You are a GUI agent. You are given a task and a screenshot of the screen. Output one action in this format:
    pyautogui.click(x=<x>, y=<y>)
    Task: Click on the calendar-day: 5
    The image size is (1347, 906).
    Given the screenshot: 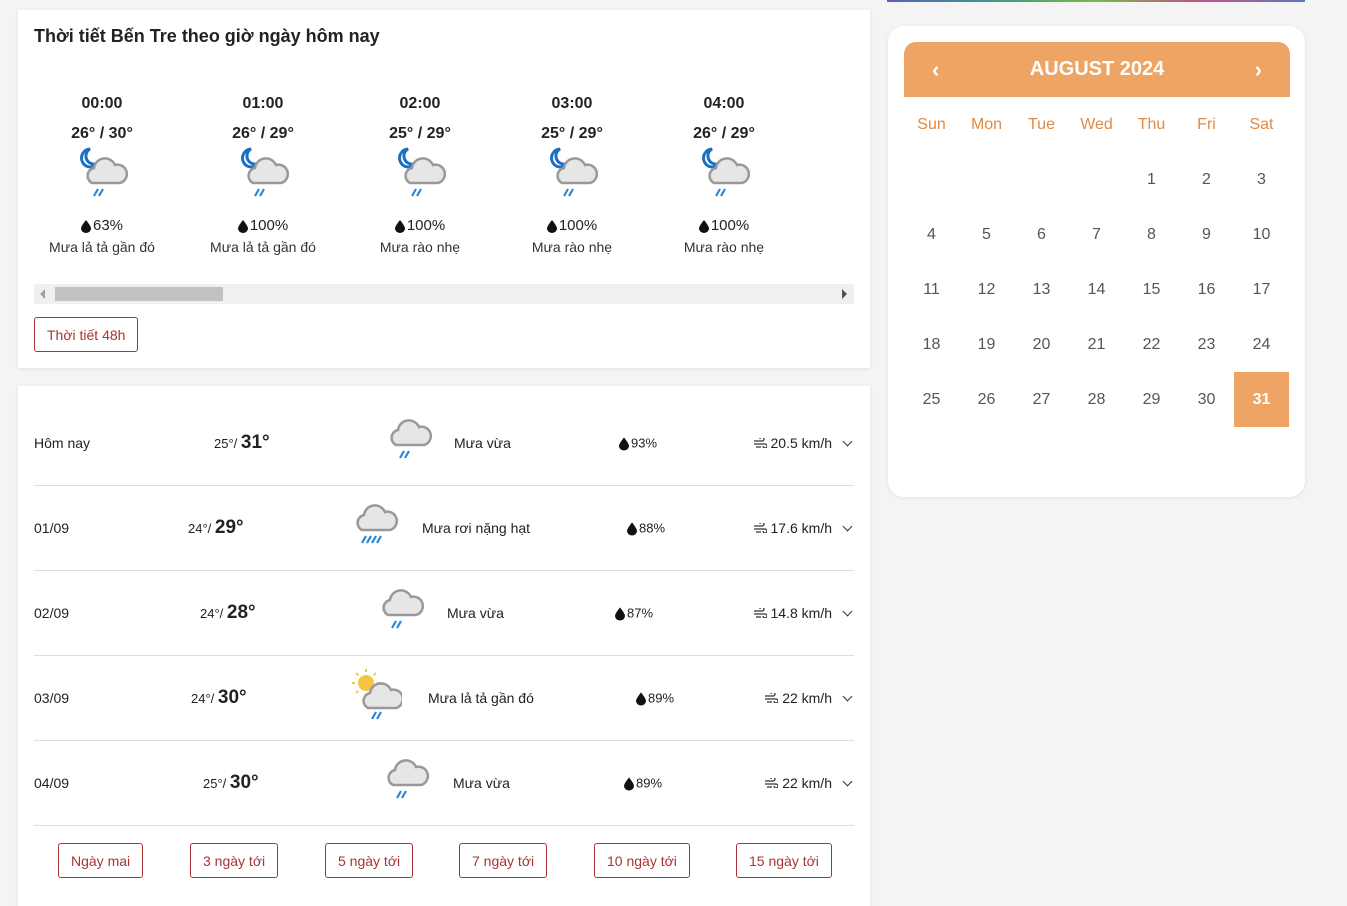 What is the action you would take?
    pyautogui.click(x=986, y=234)
    